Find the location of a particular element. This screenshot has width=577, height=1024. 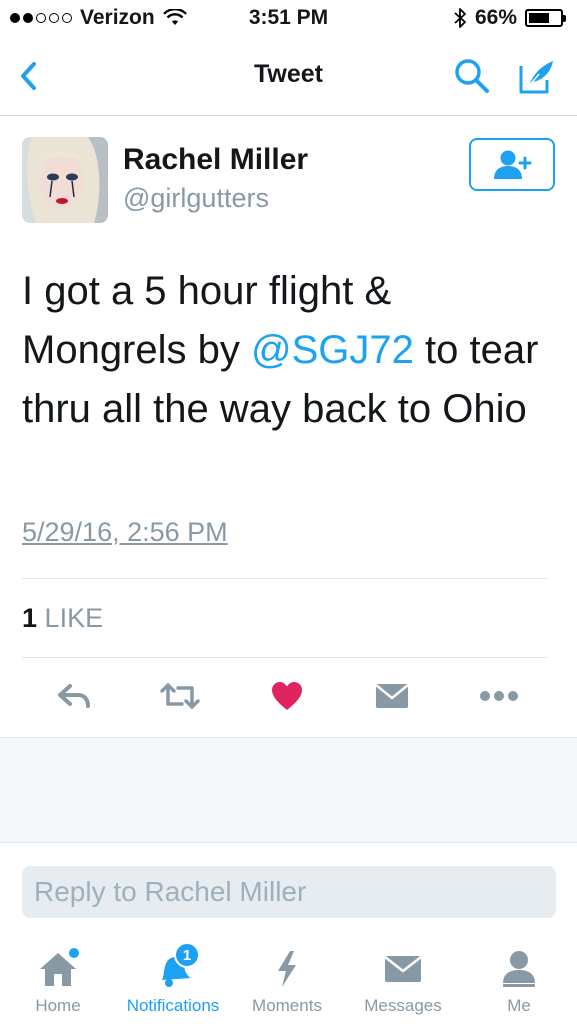

retweet-button is located at coordinates (180, 696).